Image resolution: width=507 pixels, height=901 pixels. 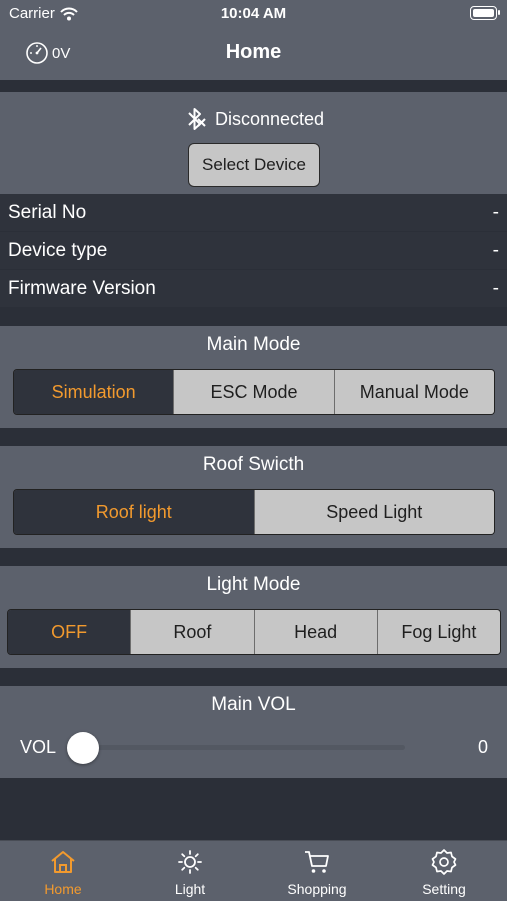 I want to click on connection-panel: Disconnected Select Device, so click(x=253, y=143).